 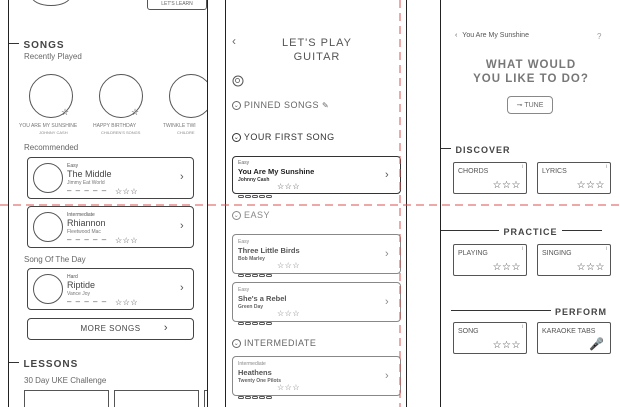 I want to click on song-card: Easy Three Little Birds Bob Marley ☆☆☆ ›, so click(x=316, y=255).